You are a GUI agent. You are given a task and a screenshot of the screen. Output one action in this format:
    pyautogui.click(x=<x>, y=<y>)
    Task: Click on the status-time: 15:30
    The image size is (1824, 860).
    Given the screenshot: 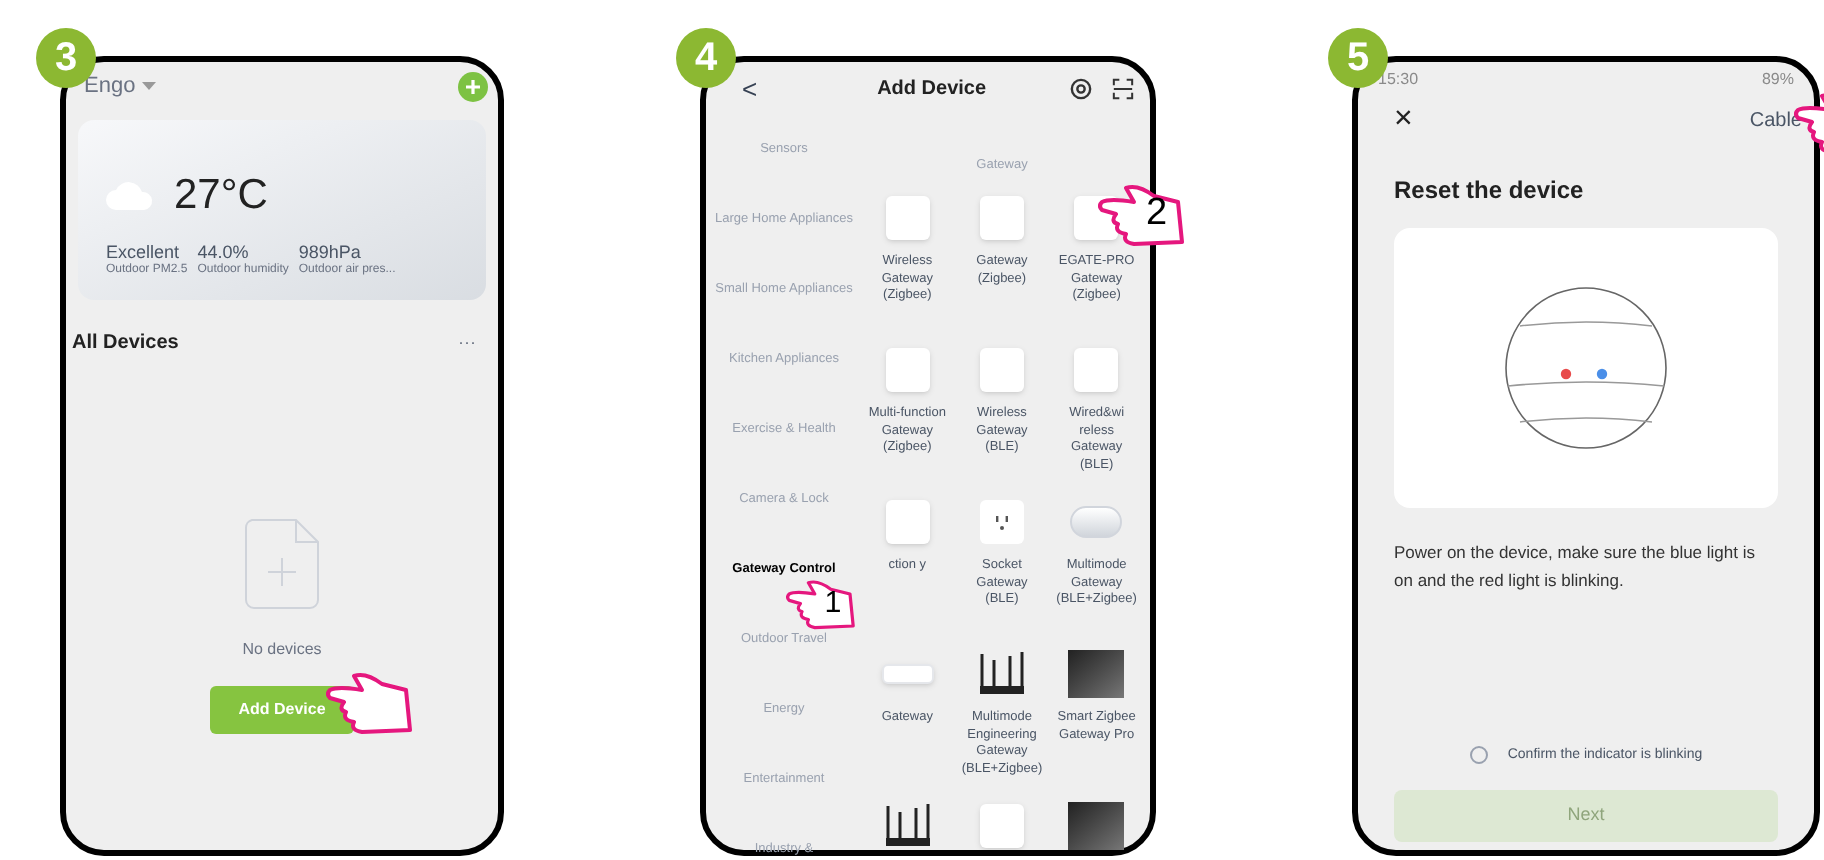 What is the action you would take?
    pyautogui.click(x=1398, y=80)
    